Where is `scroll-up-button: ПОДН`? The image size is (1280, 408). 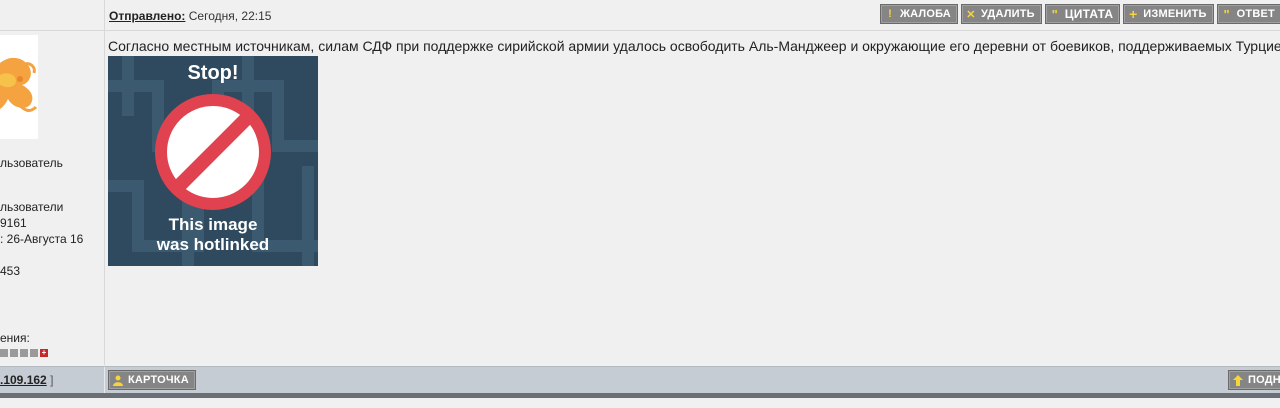
scroll-up-button: ПОДН is located at coordinates (1254, 380).